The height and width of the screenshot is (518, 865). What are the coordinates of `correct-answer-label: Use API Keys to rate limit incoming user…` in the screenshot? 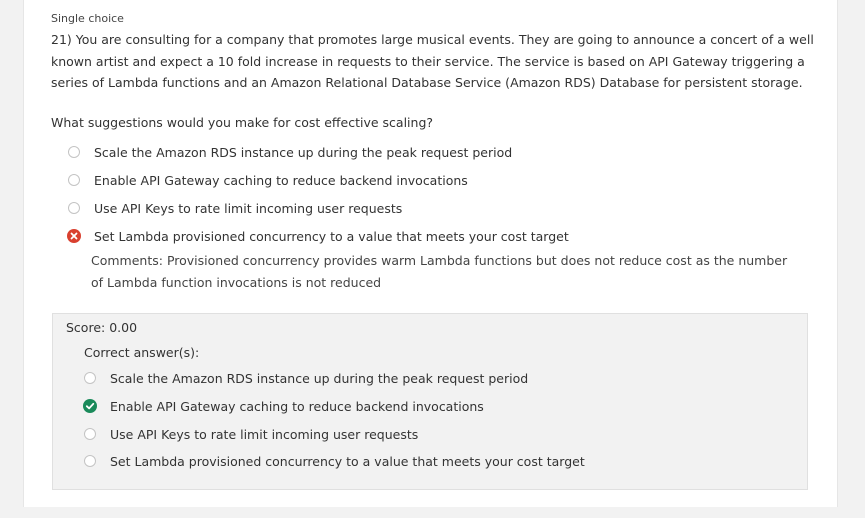 It's located at (264, 434).